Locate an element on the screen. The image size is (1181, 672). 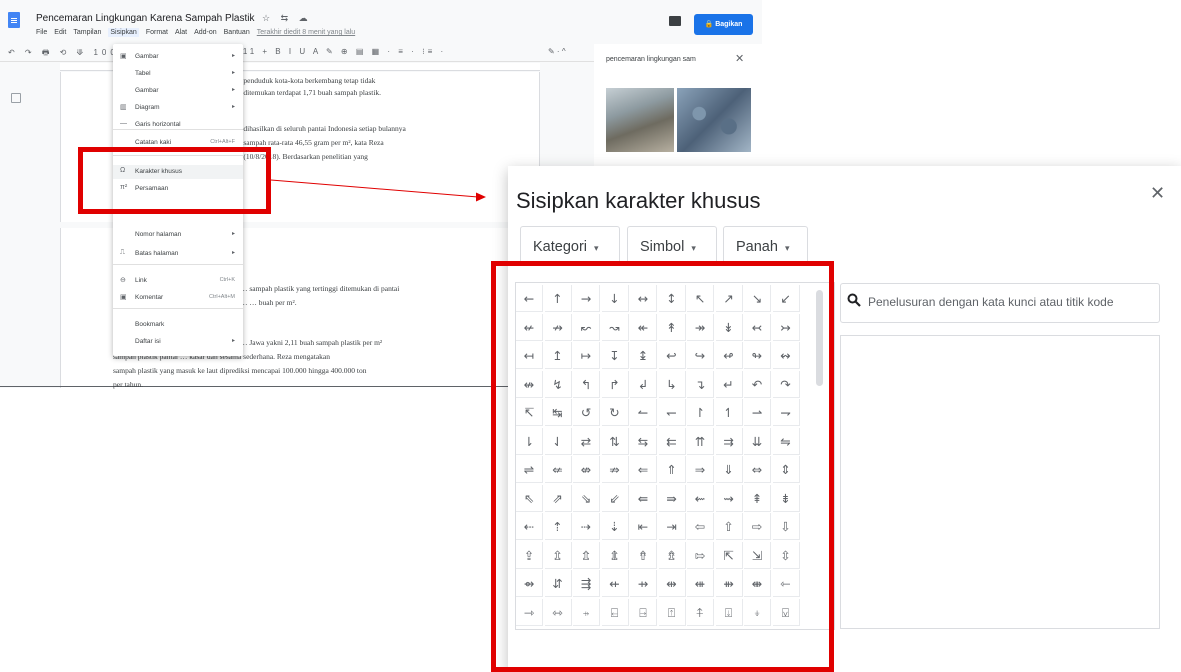
menu-item-shortcut: Ctrl+K is located at coordinates (227, 280).